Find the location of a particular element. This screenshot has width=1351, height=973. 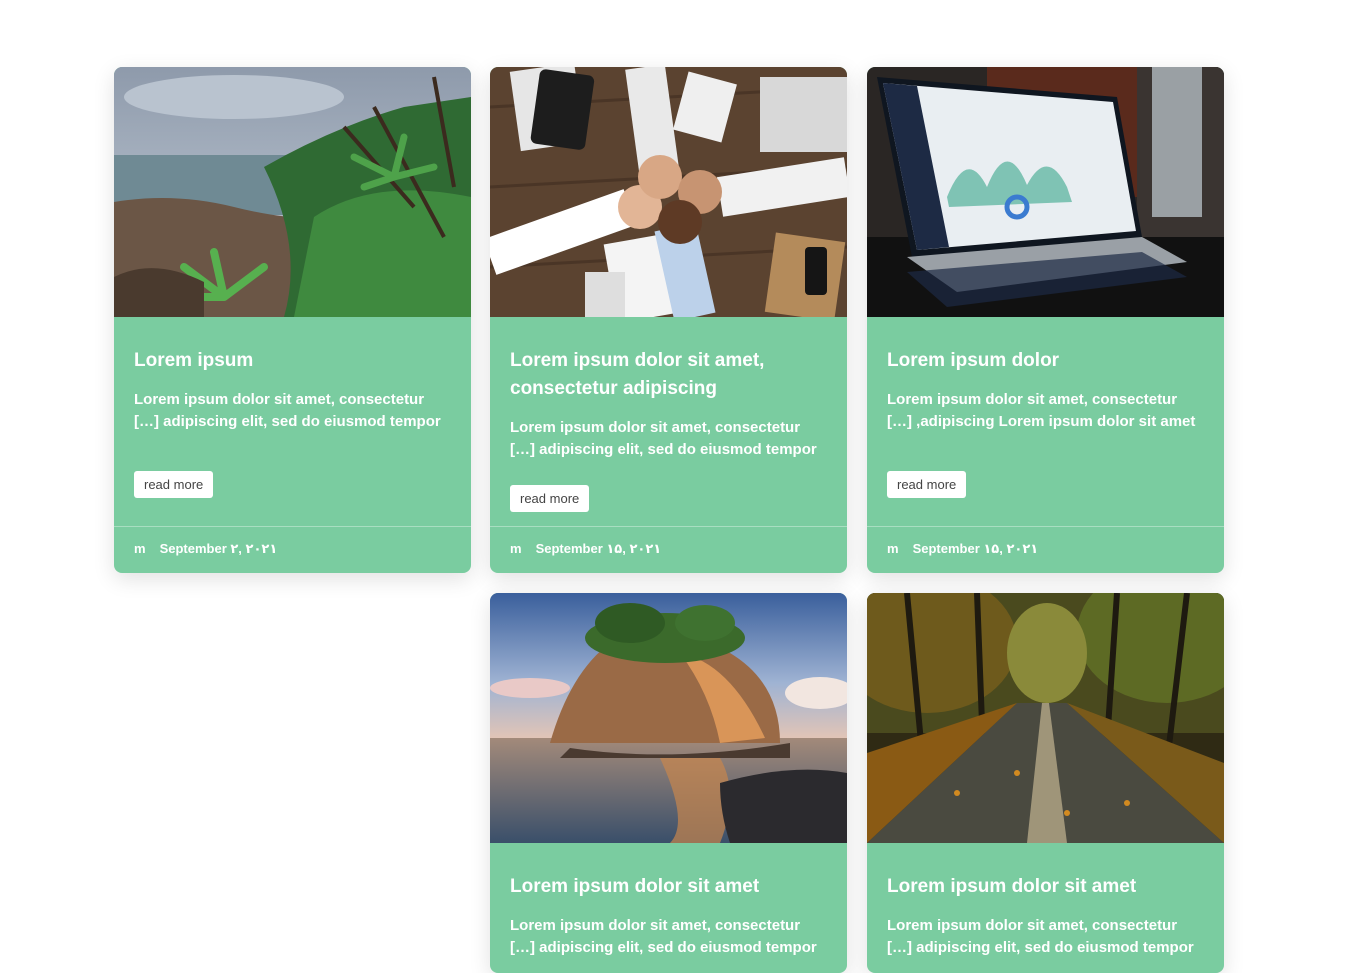

coast-image is located at coordinates (292, 192).